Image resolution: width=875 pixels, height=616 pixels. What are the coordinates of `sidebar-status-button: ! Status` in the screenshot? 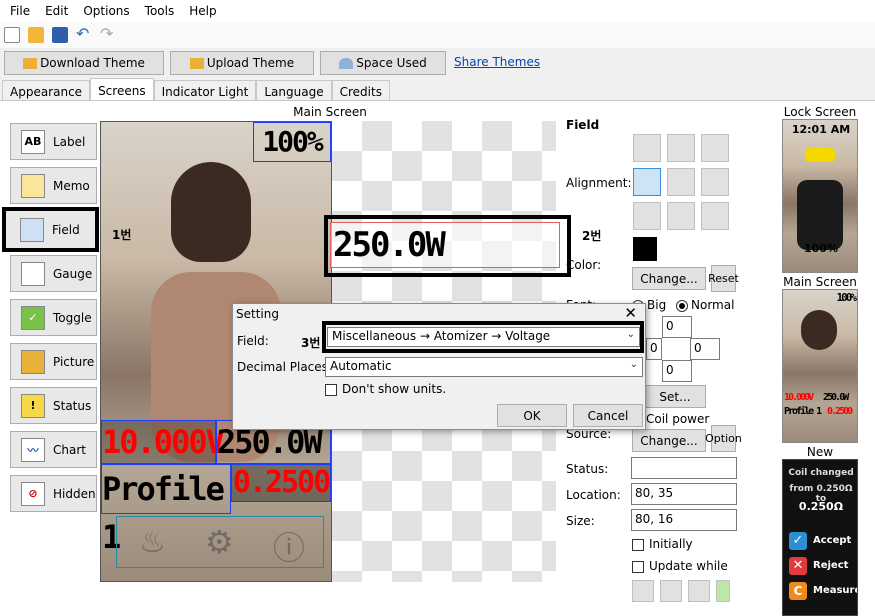 It's located at (53, 405).